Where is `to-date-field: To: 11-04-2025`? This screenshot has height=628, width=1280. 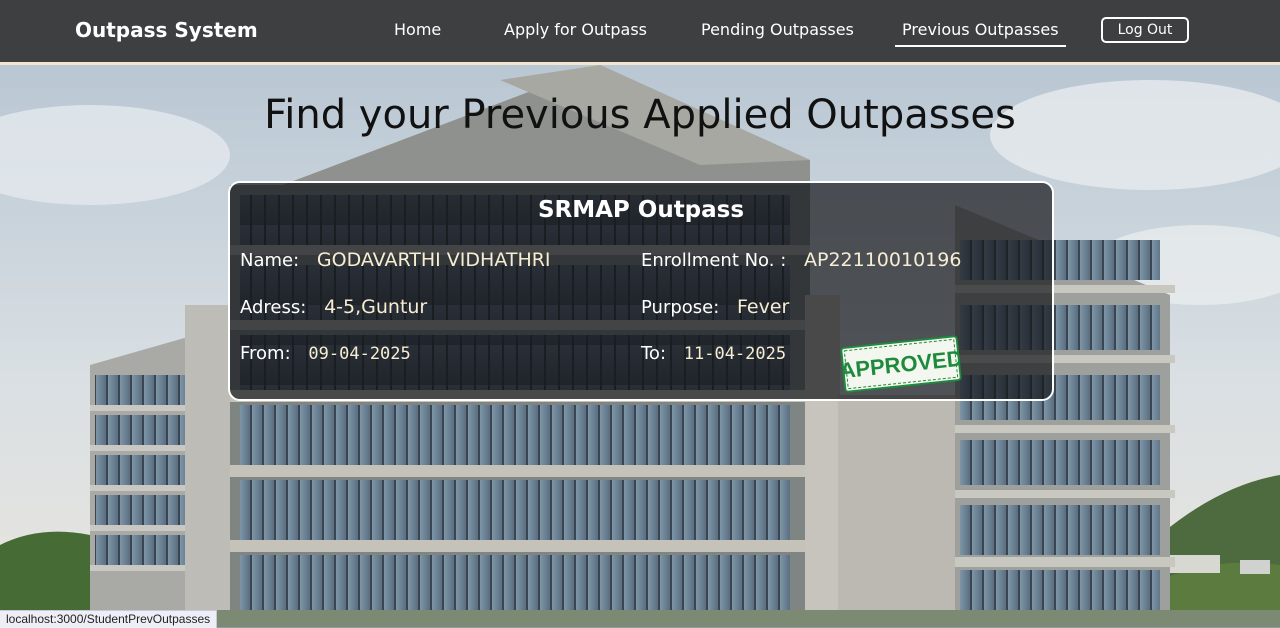 to-date-field: To: 11-04-2025 is located at coordinates (713, 353).